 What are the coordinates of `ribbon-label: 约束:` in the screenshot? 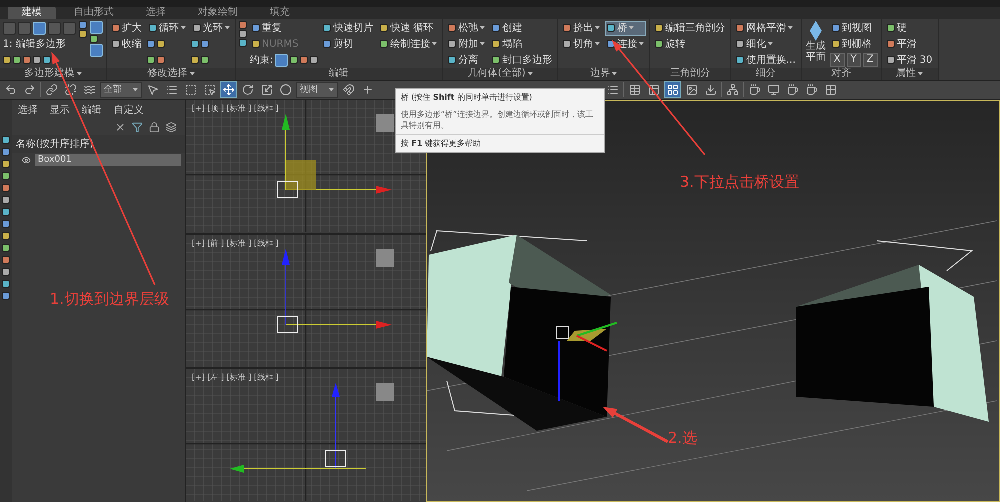 It's located at (262, 61).